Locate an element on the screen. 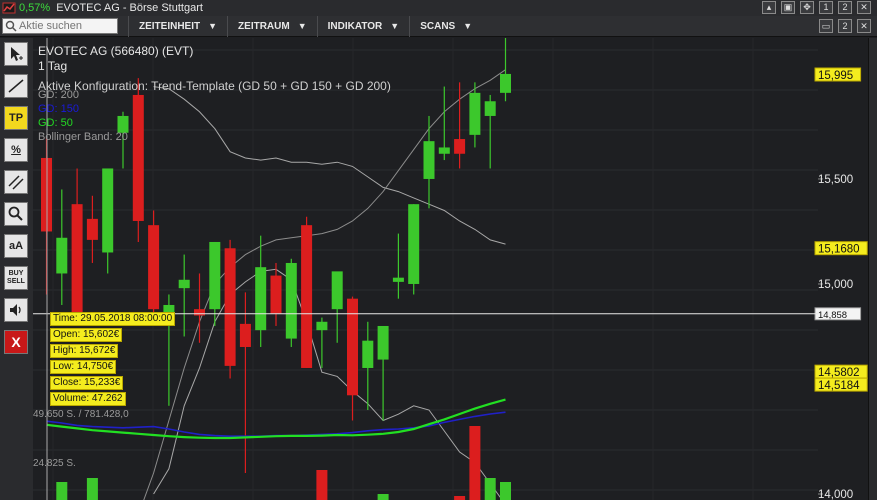 The image size is (877, 500). menu-indikator: INDIKATOR ▼ is located at coordinates (363, 26).